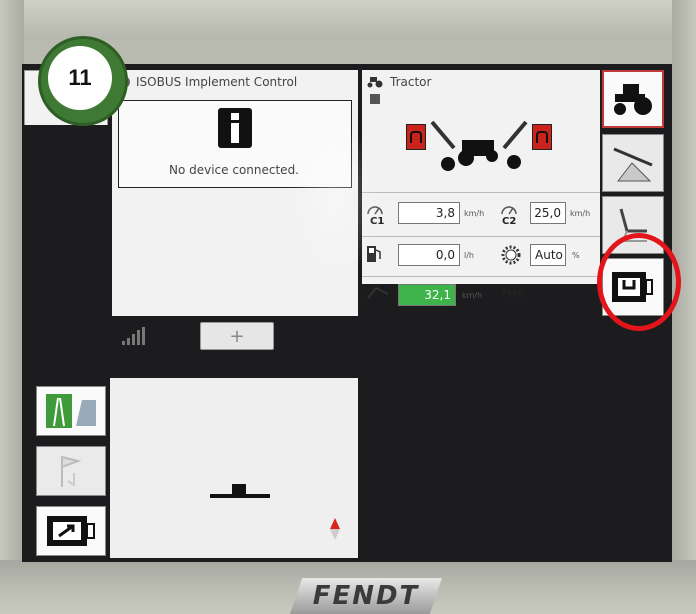  What do you see at coordinates (580, 213) in the screenshot?
I see `c2-unit: km/h` at bounding box center [580, 213].